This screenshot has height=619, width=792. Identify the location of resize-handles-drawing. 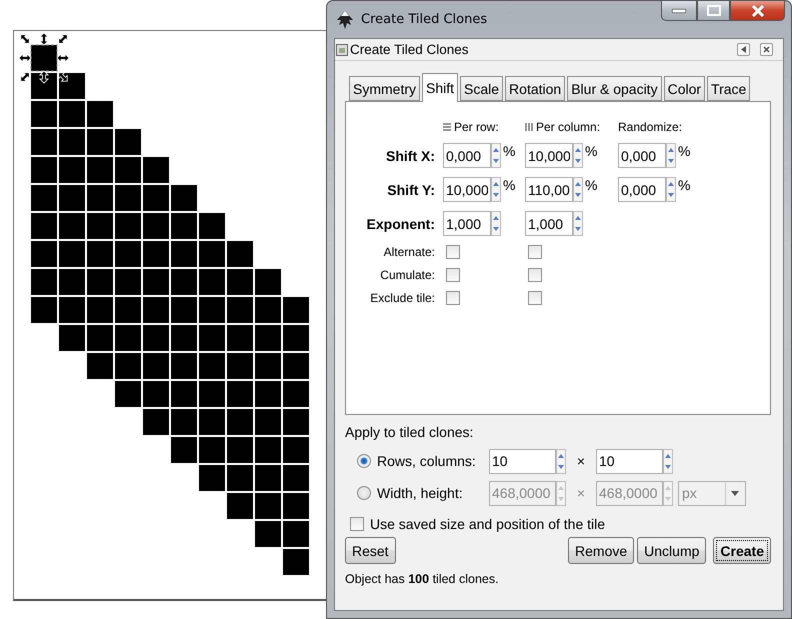
(44, 58).